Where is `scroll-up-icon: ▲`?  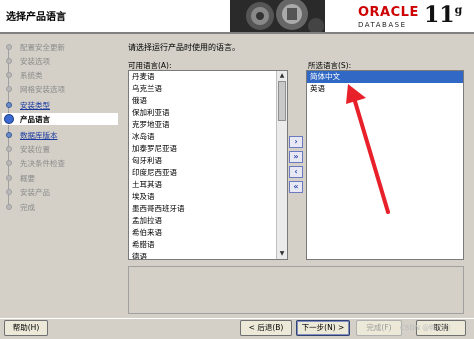
scroll-up-icon: ▲ is located at coordinates (282, 76).